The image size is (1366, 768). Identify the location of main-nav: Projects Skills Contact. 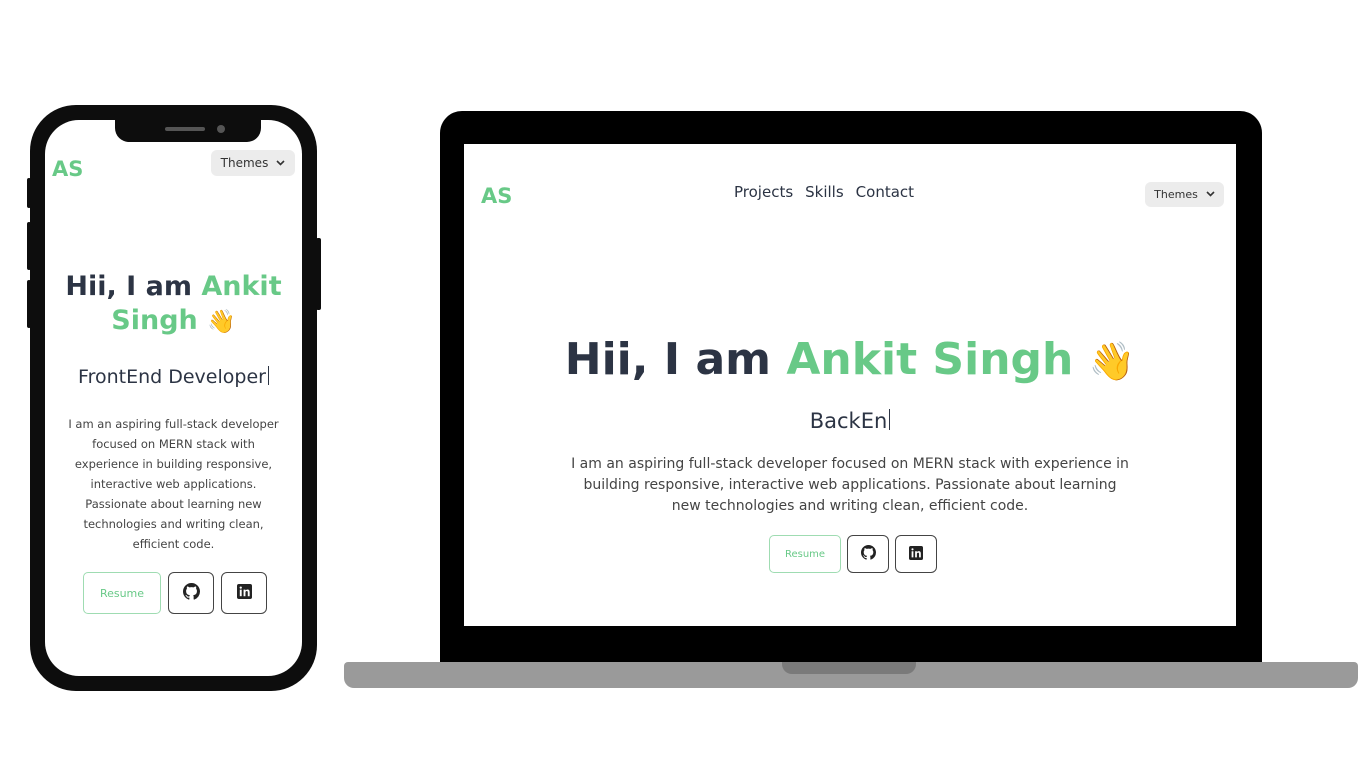
(824, 192).